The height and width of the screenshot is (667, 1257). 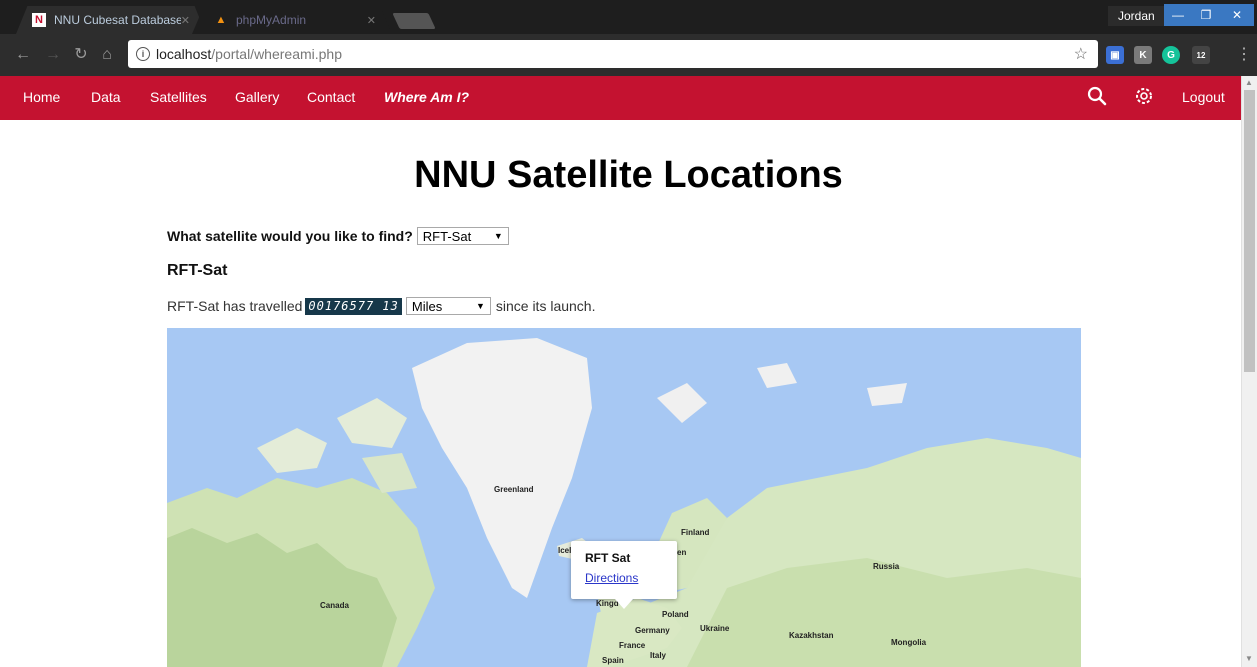 I want to click on window-close-icon: ✕, so click(x=1237, y=15).